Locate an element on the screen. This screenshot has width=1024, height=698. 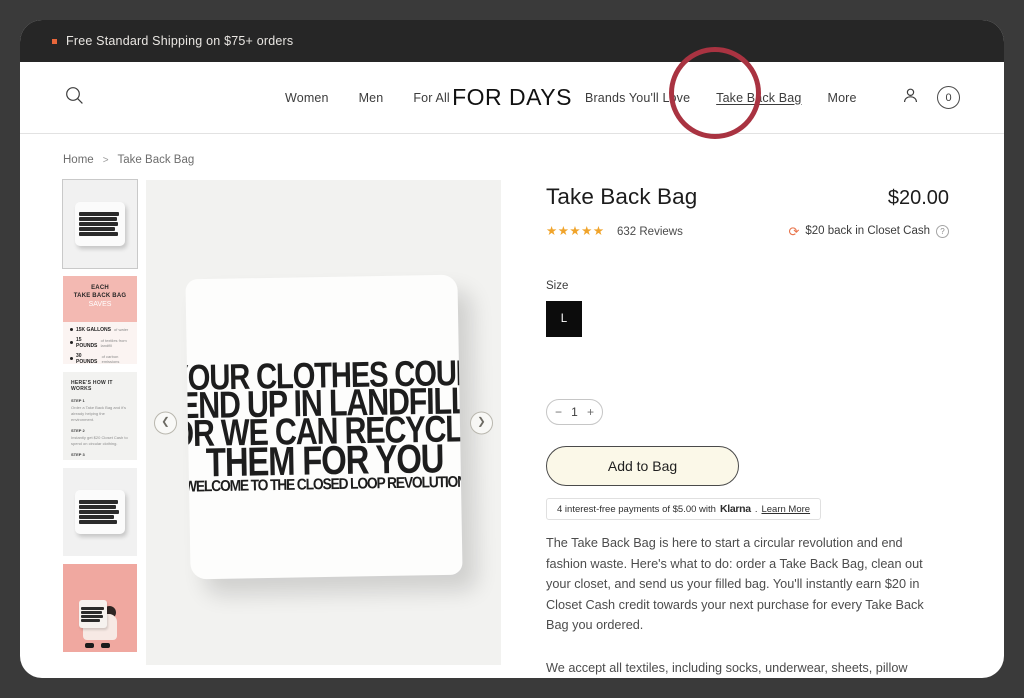
user-icon is located at coordinates (910, 98).